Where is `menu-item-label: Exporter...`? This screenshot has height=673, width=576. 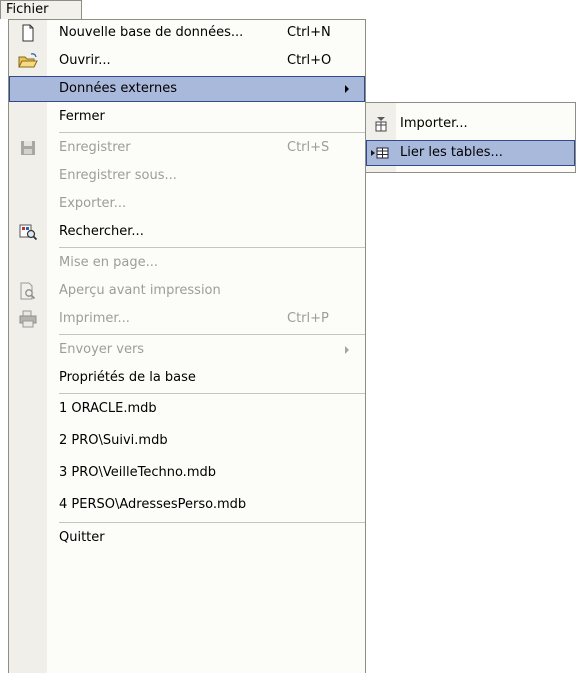 menu-item-label: Exporter... is located at coordinates (93, 203).